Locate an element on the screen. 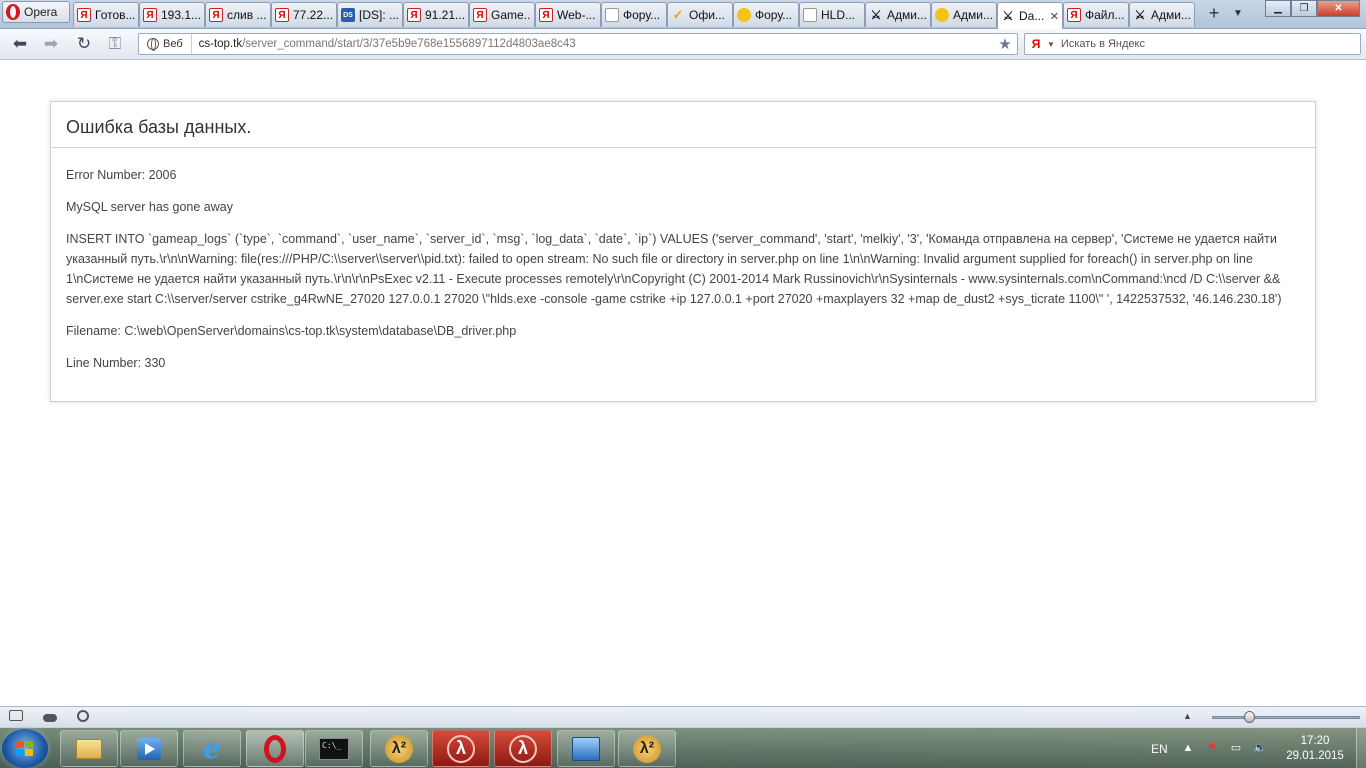  zoom-slider-thumb is located at coordinates (1249, 717).